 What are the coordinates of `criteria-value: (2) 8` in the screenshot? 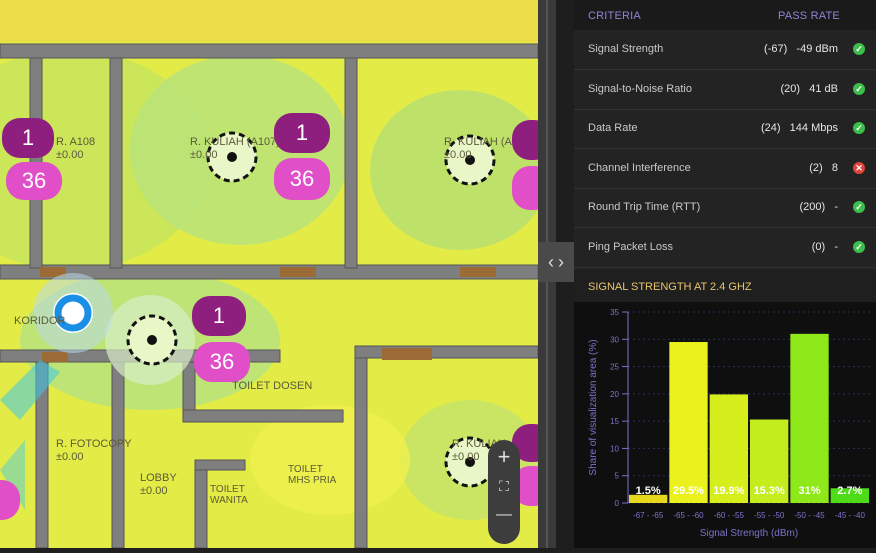 It's located at (823, 167).